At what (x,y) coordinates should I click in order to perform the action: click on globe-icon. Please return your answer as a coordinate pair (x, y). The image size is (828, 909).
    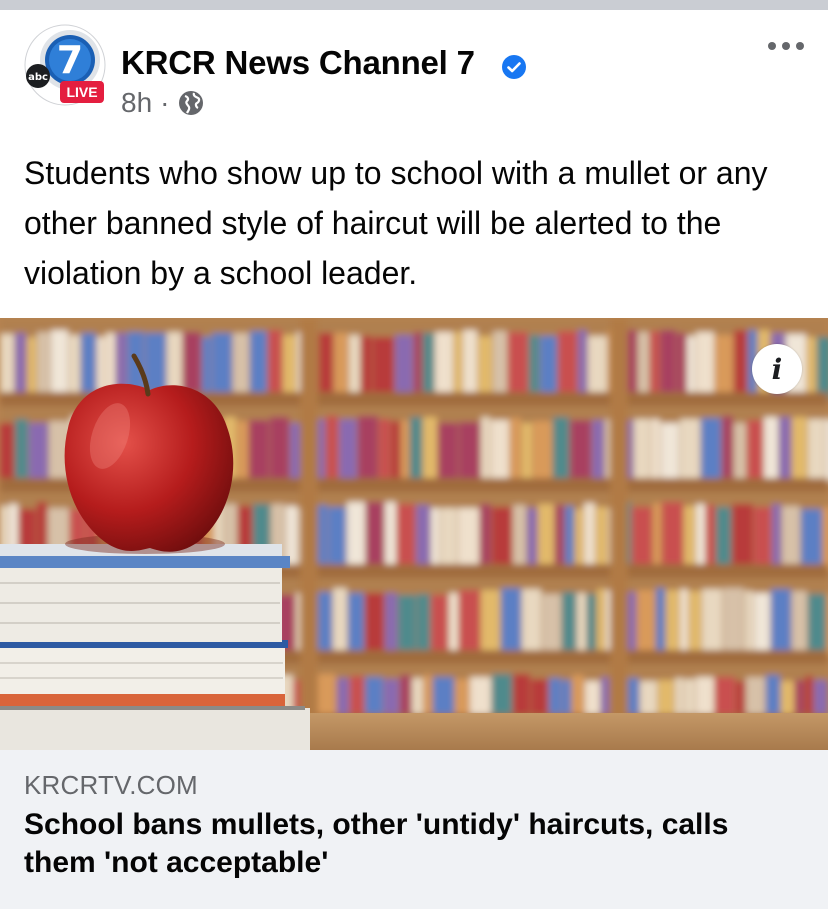
    Looking at the image, I should click on (191, 103).